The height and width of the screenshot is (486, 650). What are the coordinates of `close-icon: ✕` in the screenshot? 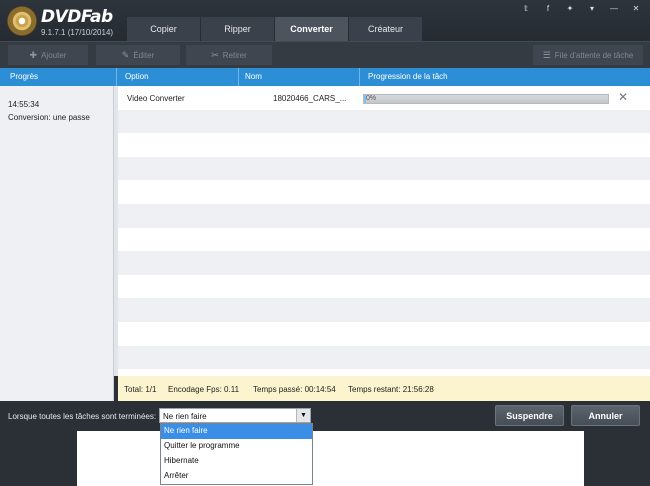 It's located at (636, 8).